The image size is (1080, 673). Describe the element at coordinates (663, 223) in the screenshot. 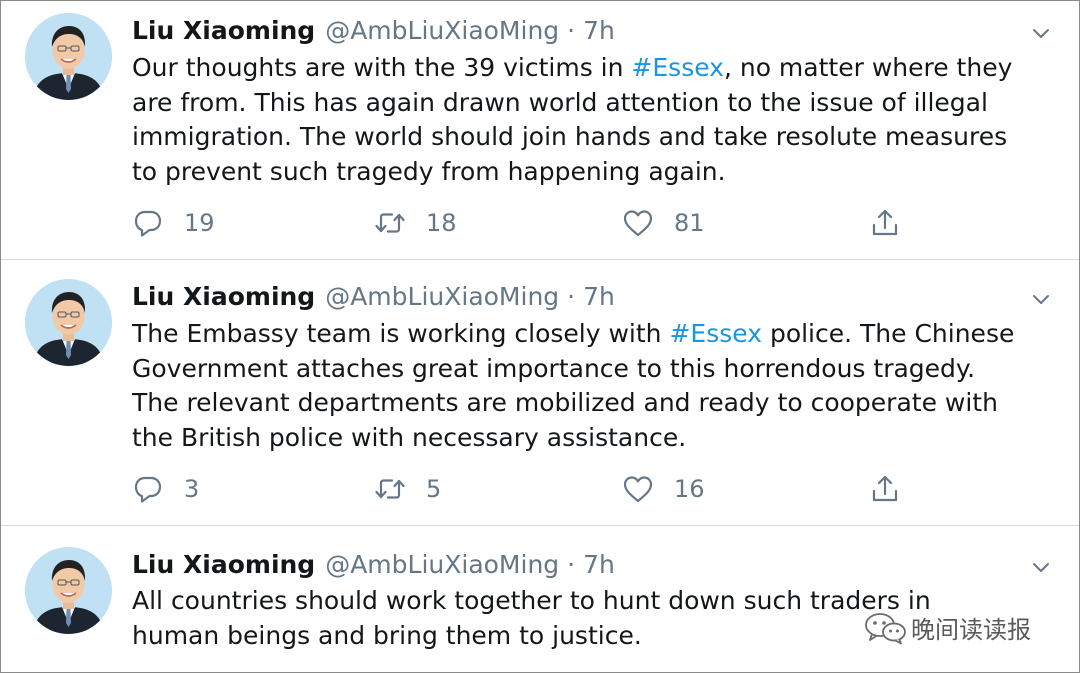

I see `like-button: 81` at that location.